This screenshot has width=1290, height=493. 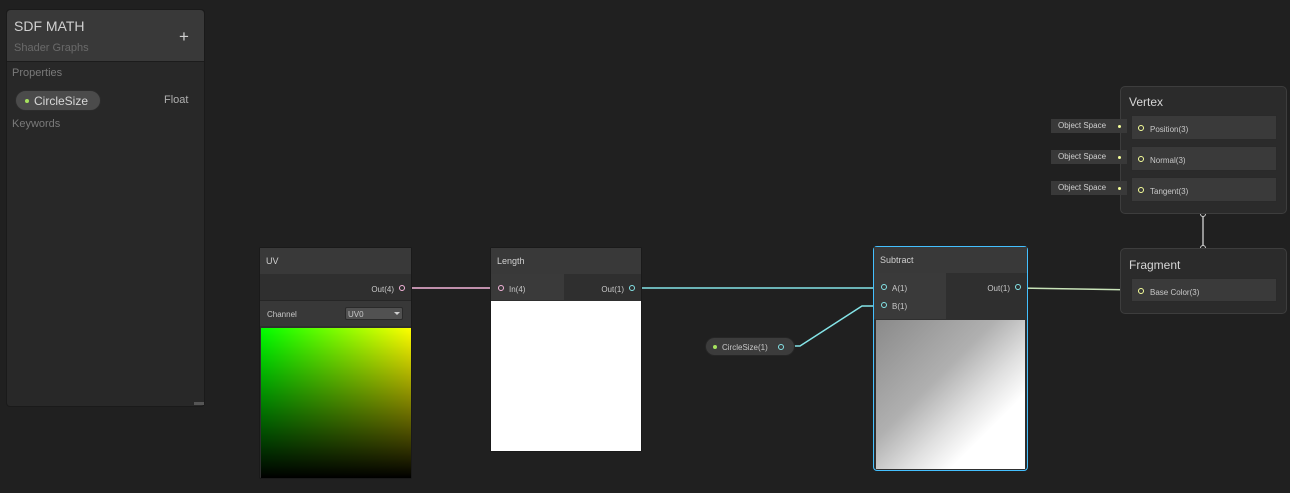 What do you see at coordinates (1204, 127) in the screenshot?
I see `block-position: Position(3)` at bounding box center [1204, 127].